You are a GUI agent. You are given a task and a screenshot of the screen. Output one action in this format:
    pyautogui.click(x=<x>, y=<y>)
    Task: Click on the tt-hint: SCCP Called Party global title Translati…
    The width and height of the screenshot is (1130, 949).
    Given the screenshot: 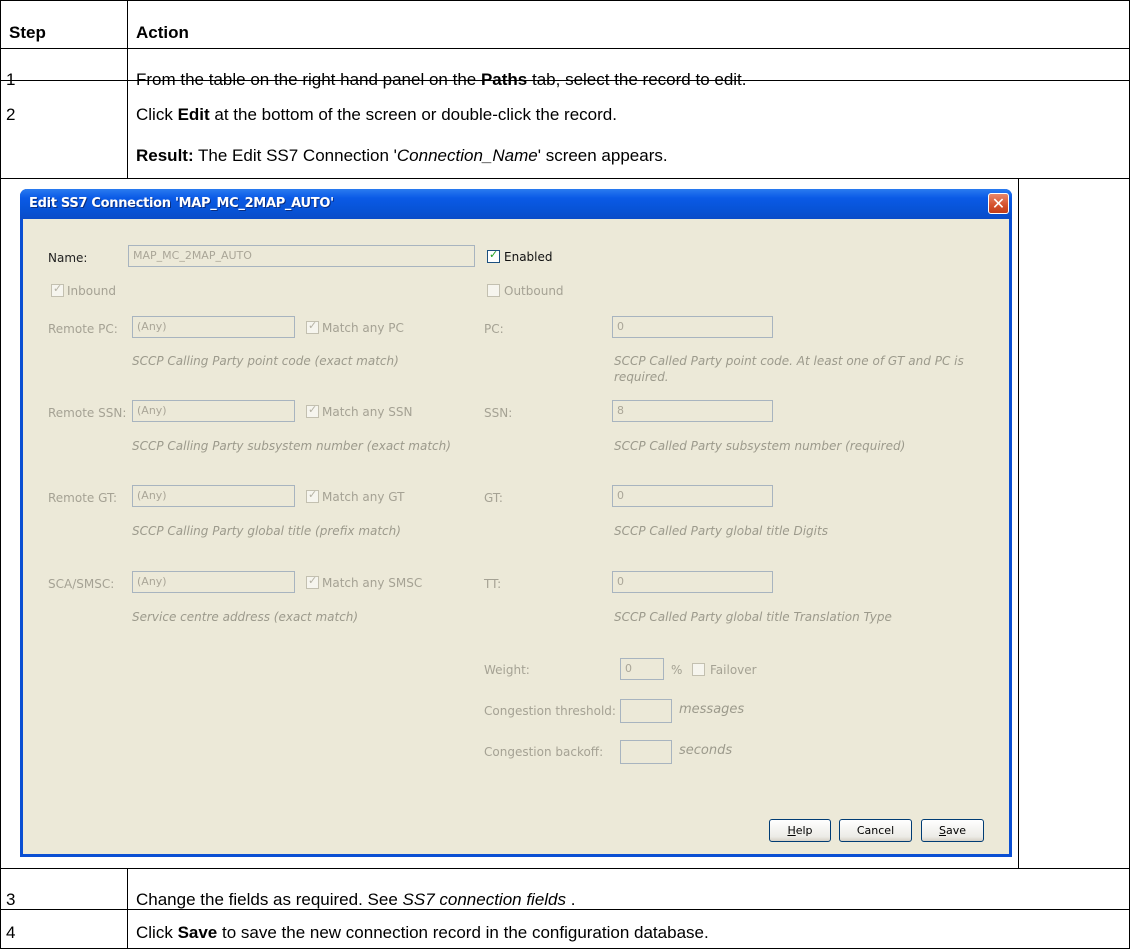 What is the action you would take?
    pyautogui.click(x=753, y=617)
    